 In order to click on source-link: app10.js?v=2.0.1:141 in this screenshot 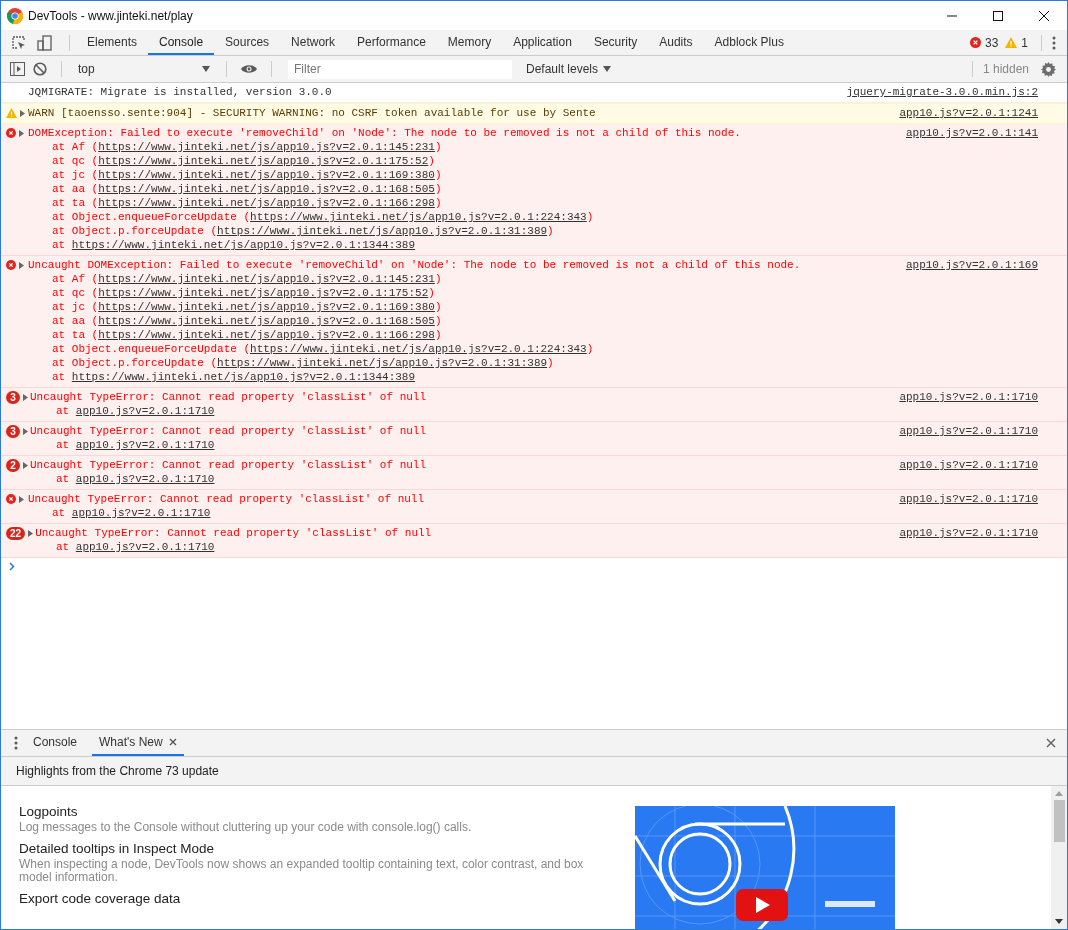, I will do `click(971, 133)`.